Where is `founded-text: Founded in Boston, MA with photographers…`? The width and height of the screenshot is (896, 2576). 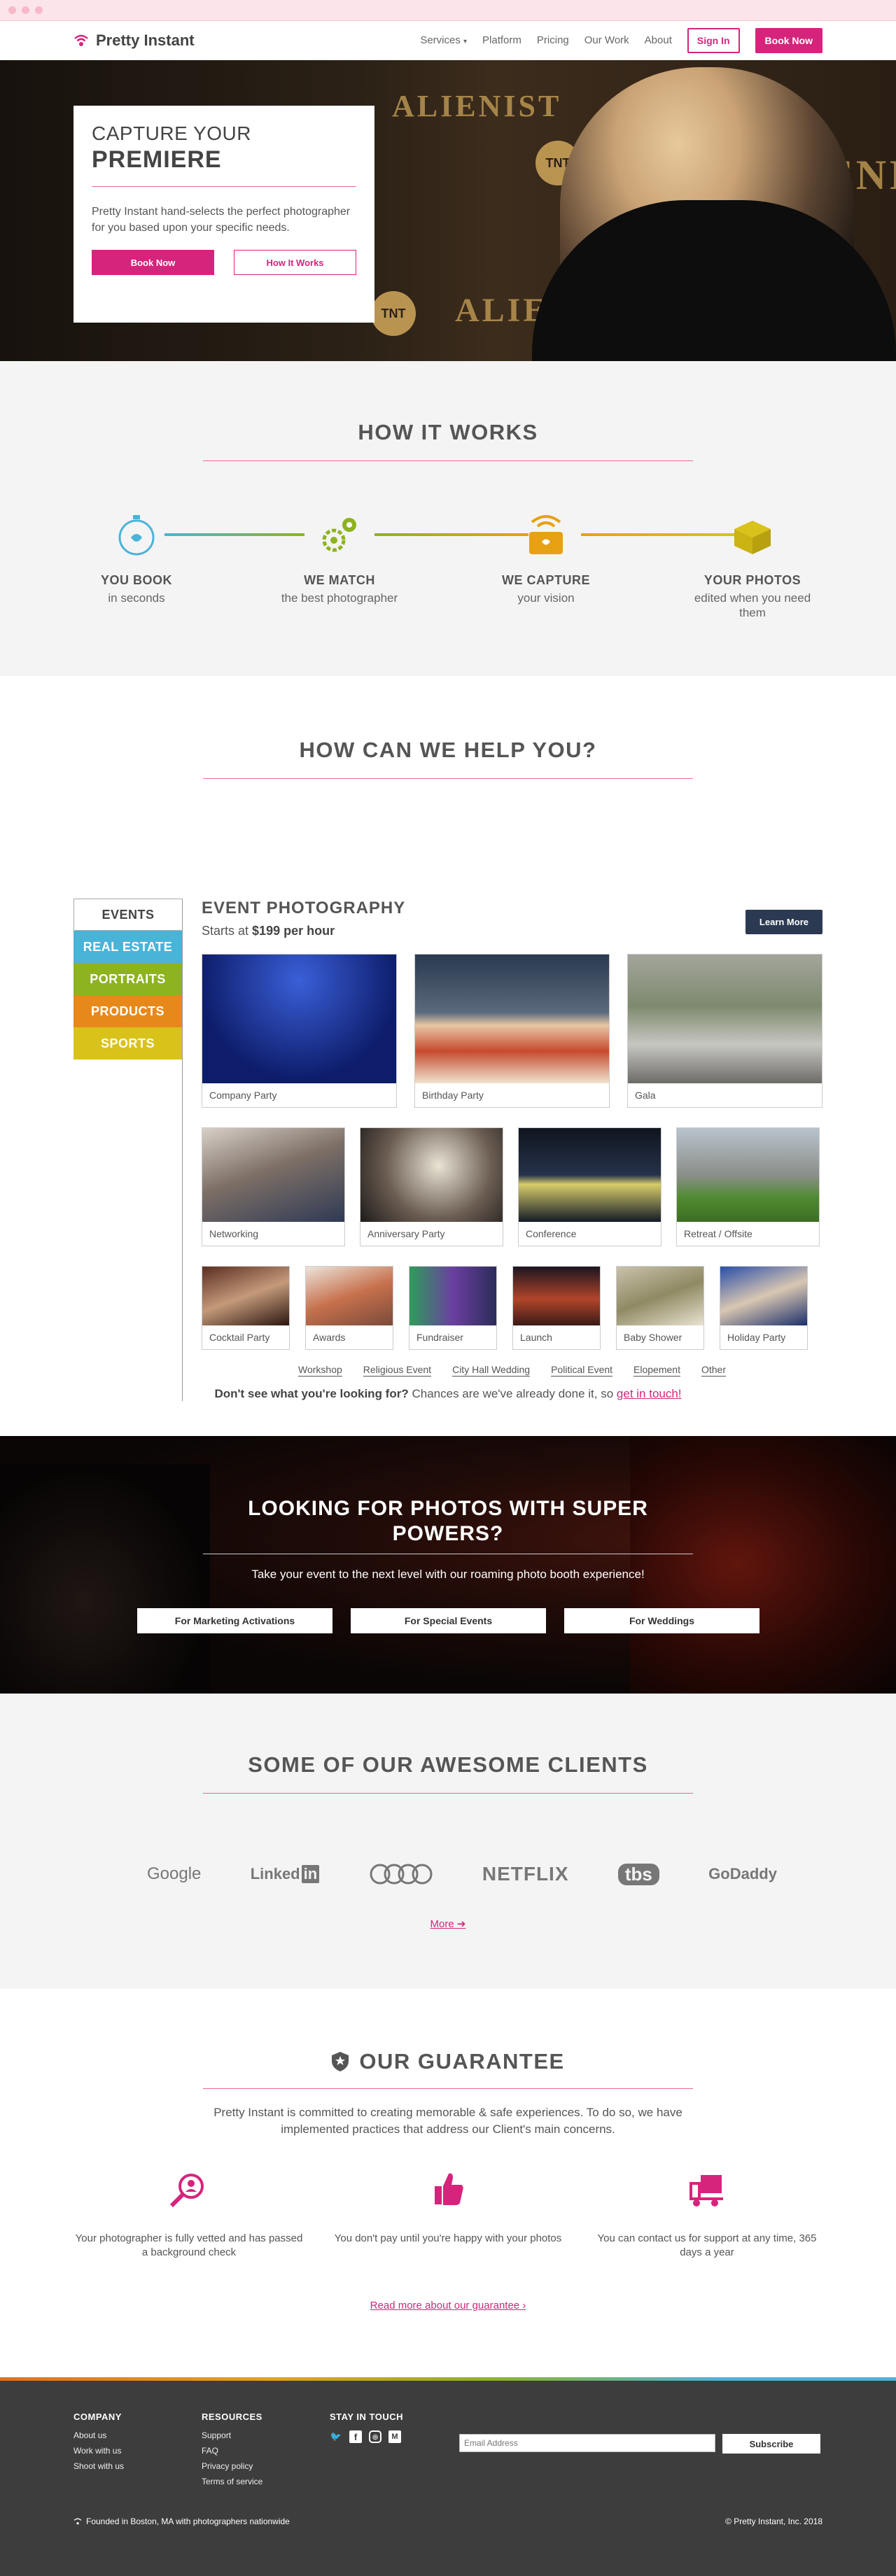
founded-text: Founded in Boston, MA with photographers… is located at coordinates (188, 2521).